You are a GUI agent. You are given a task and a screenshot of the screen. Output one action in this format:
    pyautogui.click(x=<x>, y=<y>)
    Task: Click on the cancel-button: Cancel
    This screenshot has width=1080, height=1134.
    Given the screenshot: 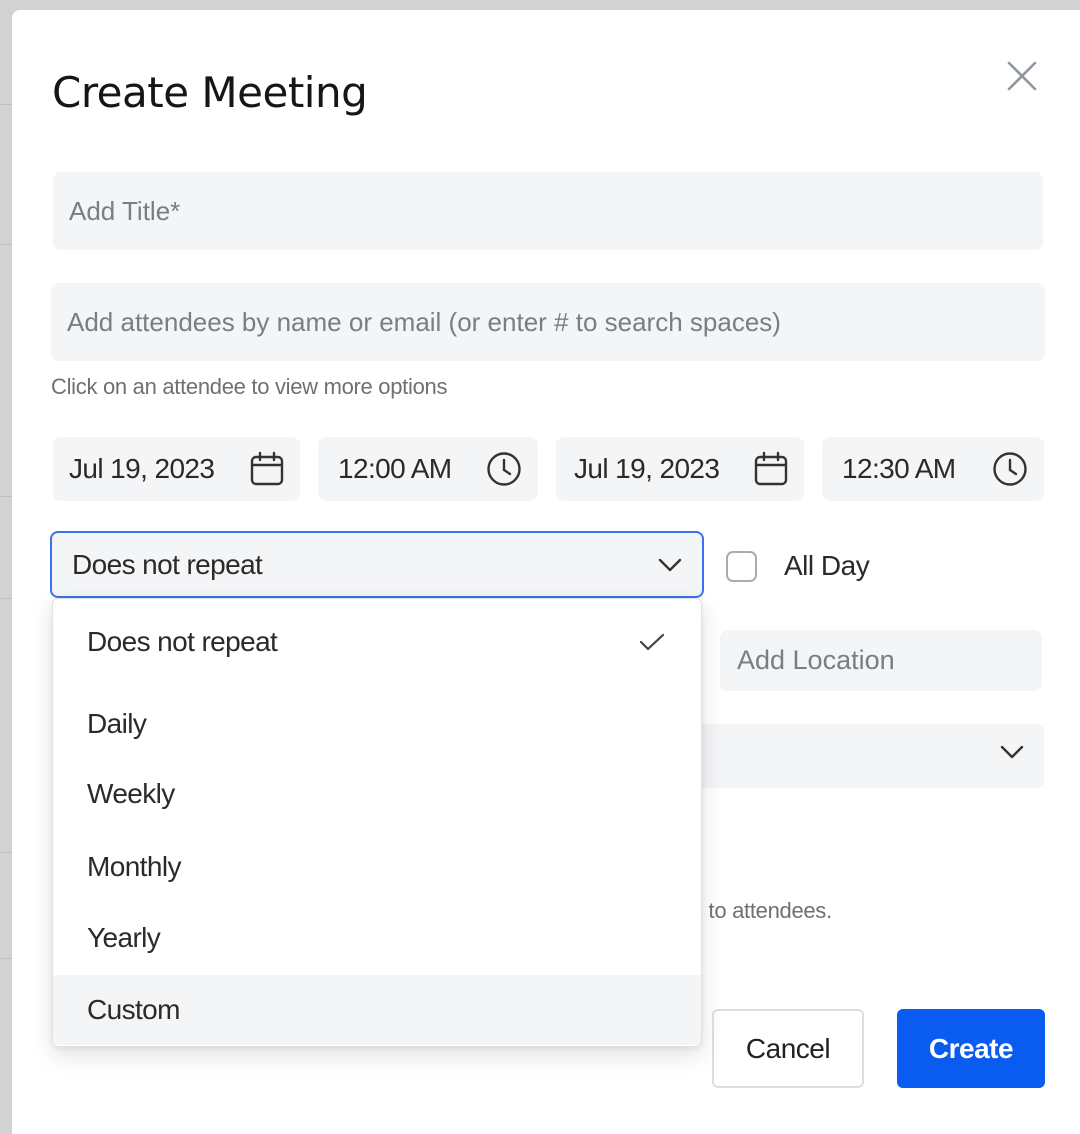 What is the action you would take?
    pyautogui.click(x=788, y=1048)
    